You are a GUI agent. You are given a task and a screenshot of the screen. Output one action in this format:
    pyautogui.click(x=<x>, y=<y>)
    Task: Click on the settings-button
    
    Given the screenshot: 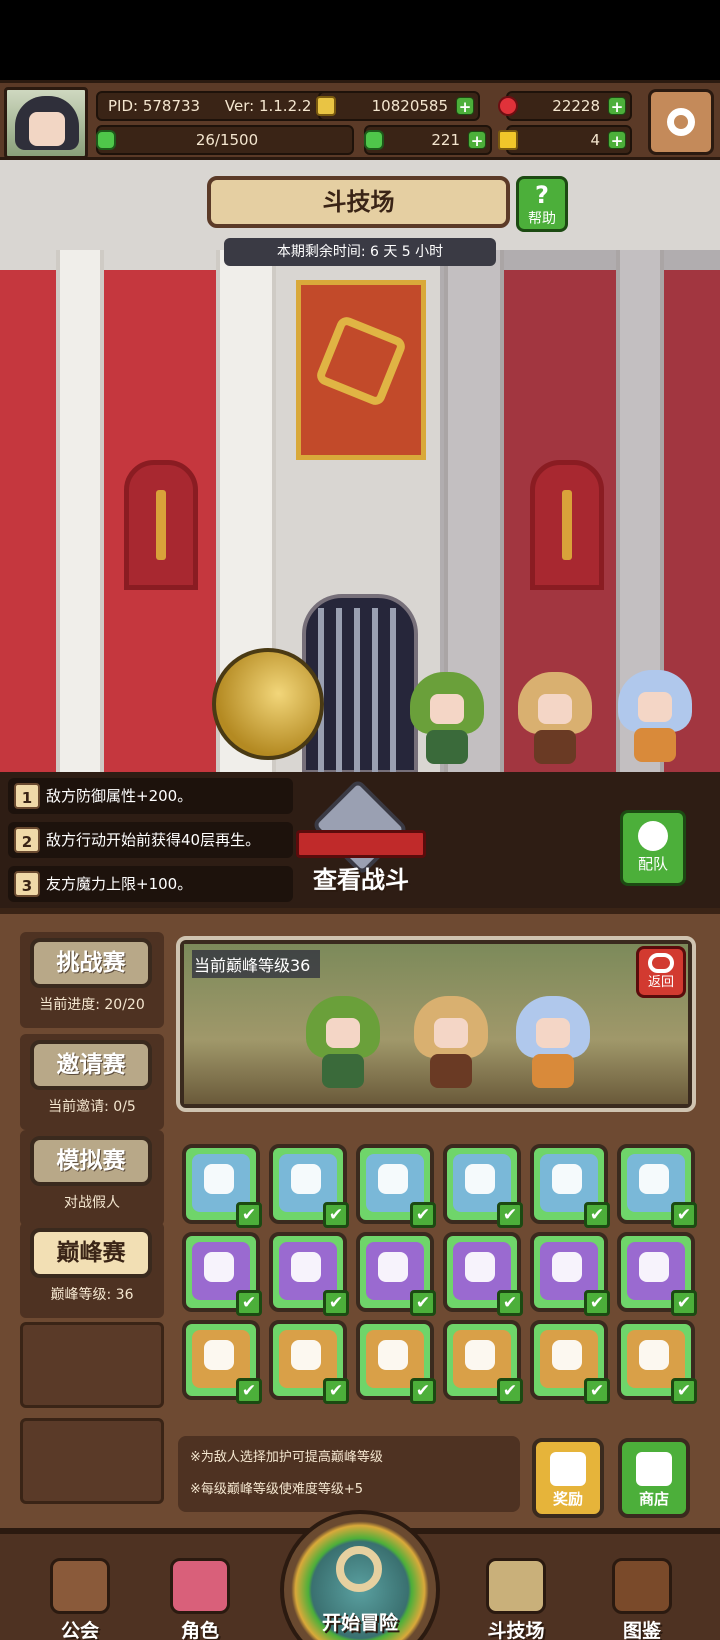 What is the action you would take?
    pyautogui.click(x=681, y=122)
    